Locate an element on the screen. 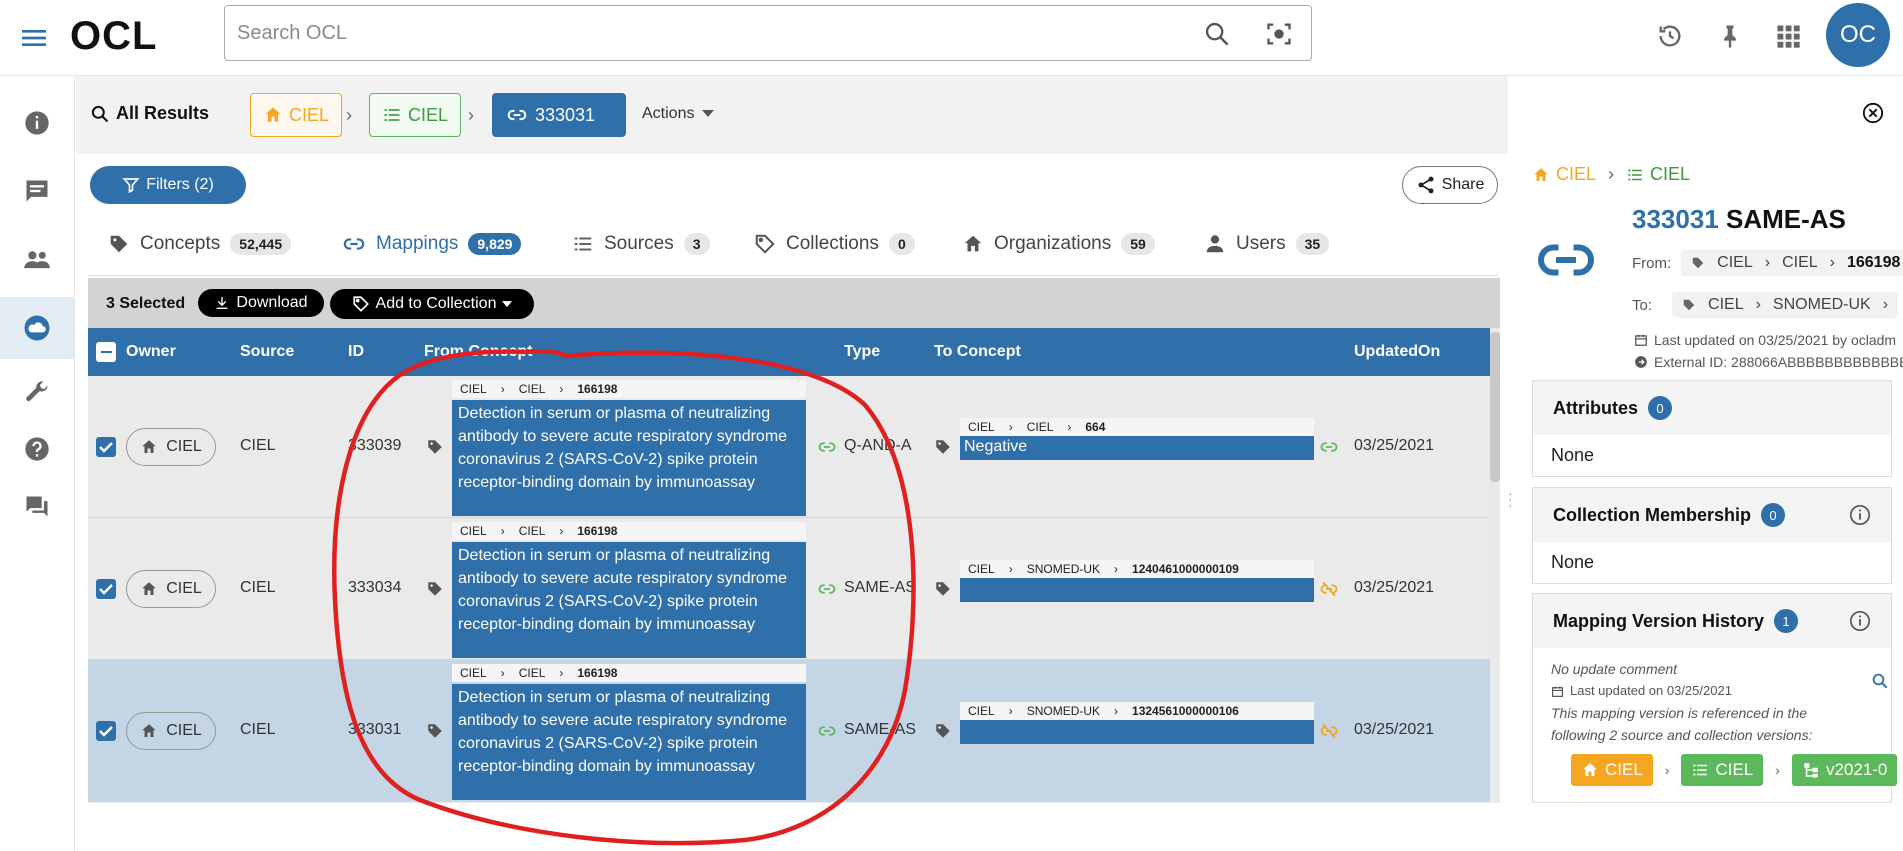 The height and width of the screenshot is (851, 1903). breadcrumb-source: CIEL is located at coordinates (415, 115).